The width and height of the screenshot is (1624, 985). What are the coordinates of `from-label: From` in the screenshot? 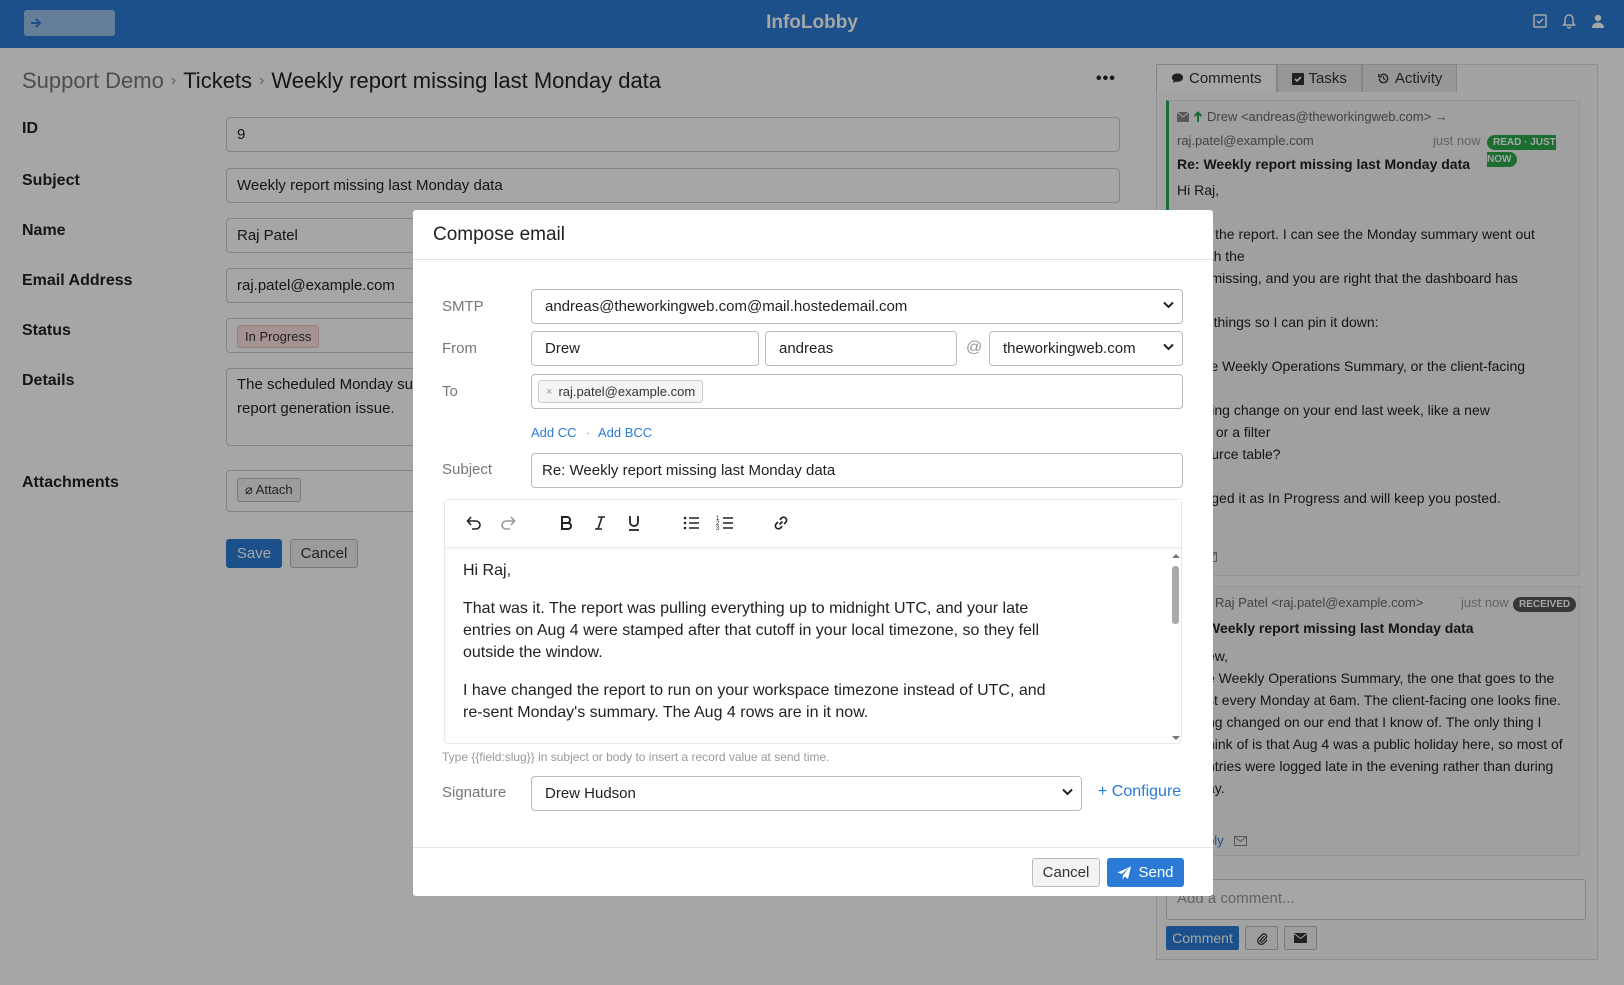 It's located at (459, 348).